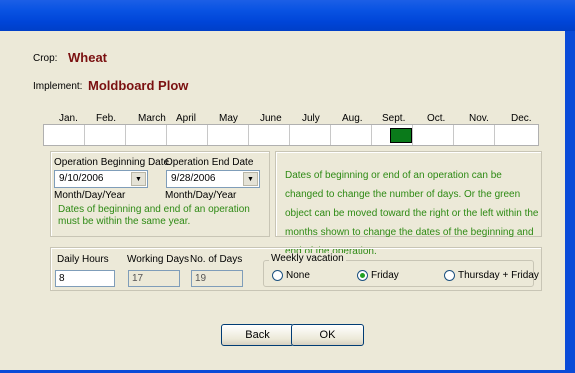 The width and height of the screenshot is (575, 373). I want to click on month-label: March, so click(152, 118).